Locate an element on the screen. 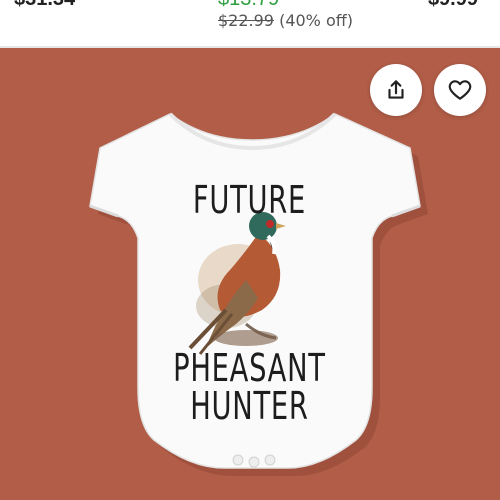  favorite-button is located at coordinates (460, 90).